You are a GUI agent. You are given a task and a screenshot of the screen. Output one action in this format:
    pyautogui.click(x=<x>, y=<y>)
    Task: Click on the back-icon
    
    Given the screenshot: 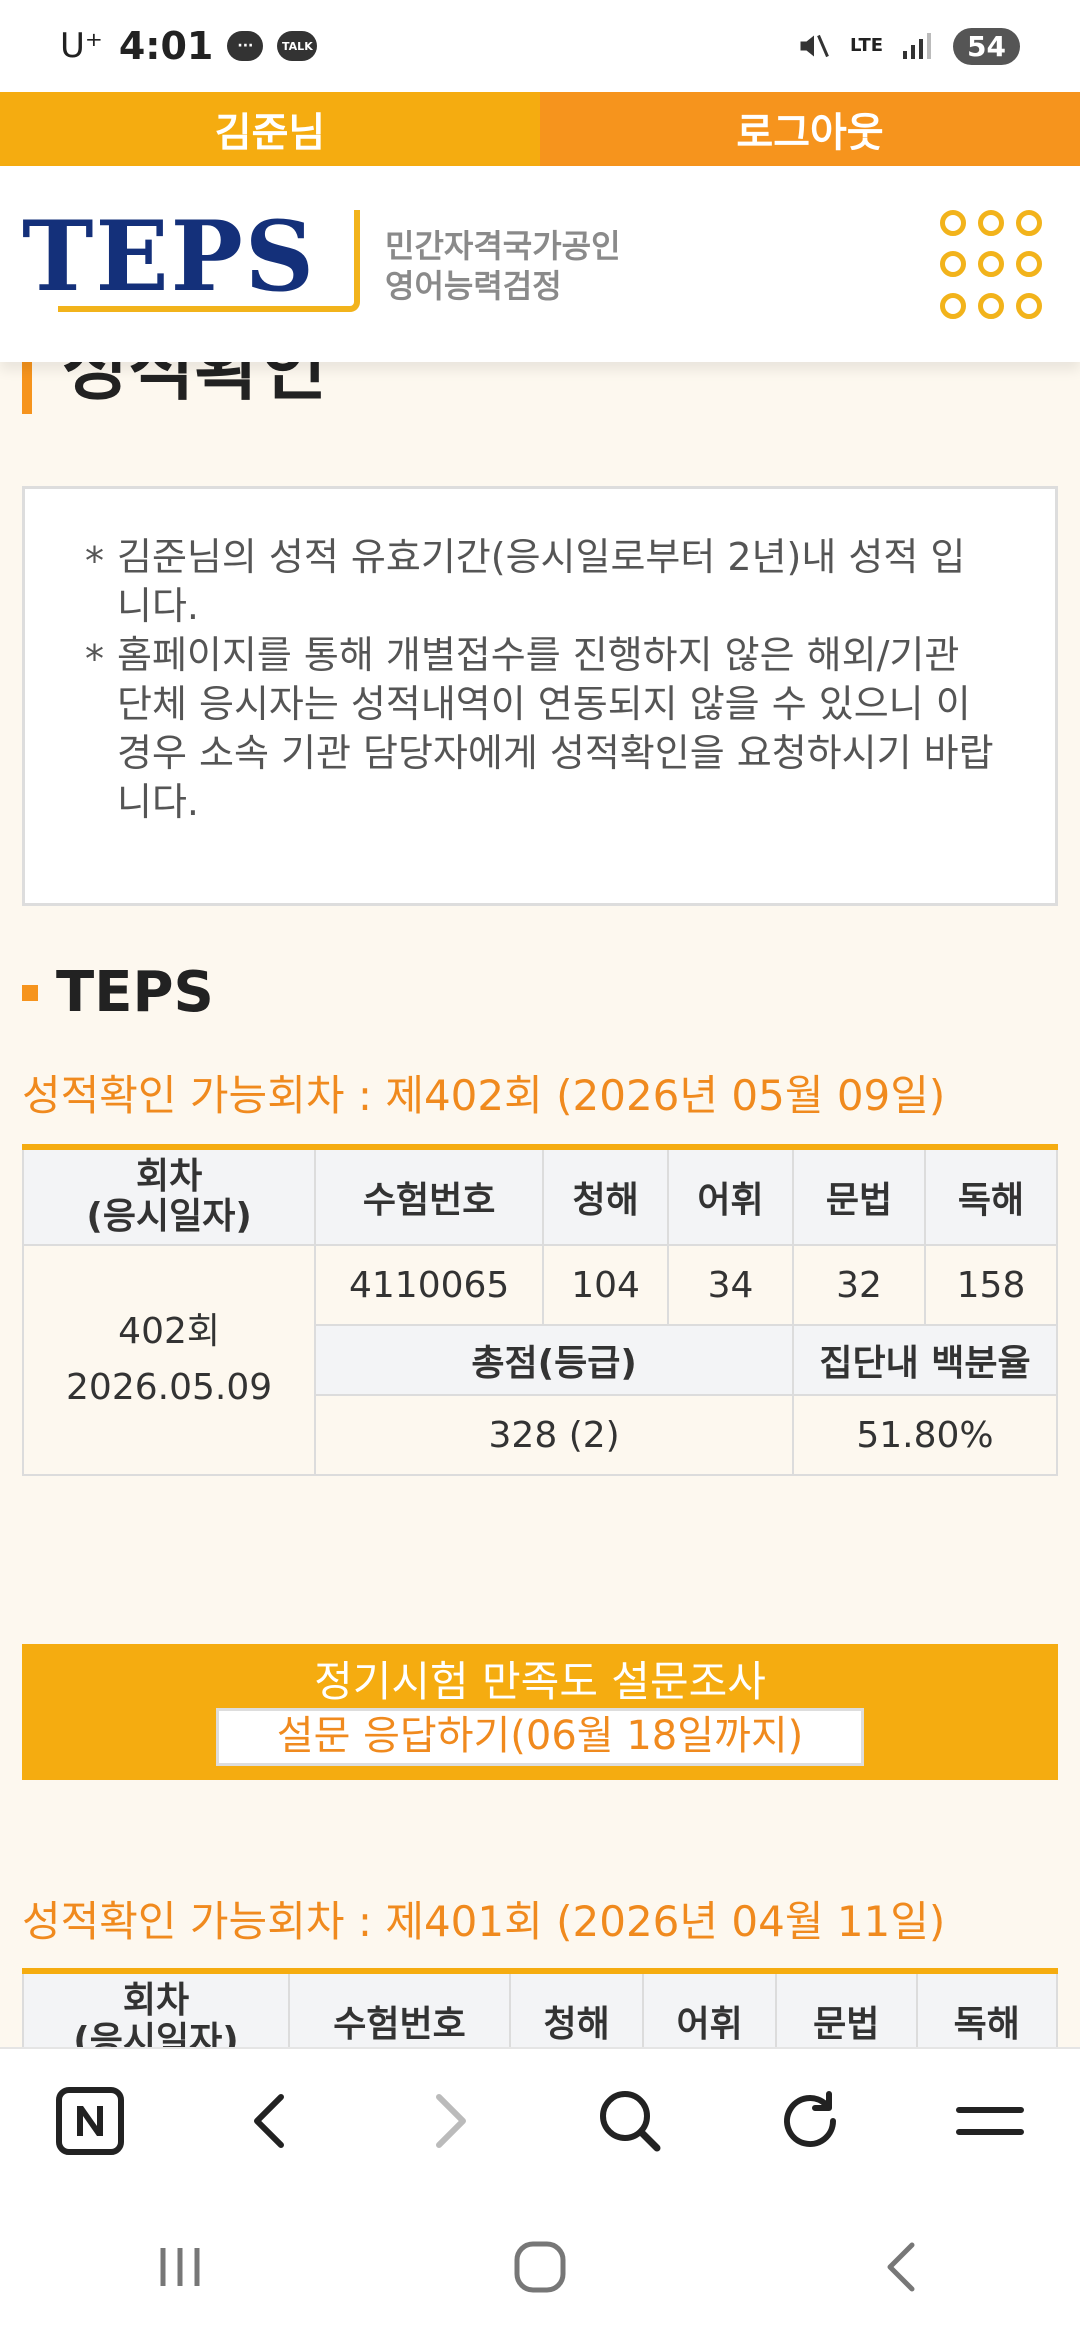 What is the action you would take?
    pyautogui.click(x=270, y=2121)
    